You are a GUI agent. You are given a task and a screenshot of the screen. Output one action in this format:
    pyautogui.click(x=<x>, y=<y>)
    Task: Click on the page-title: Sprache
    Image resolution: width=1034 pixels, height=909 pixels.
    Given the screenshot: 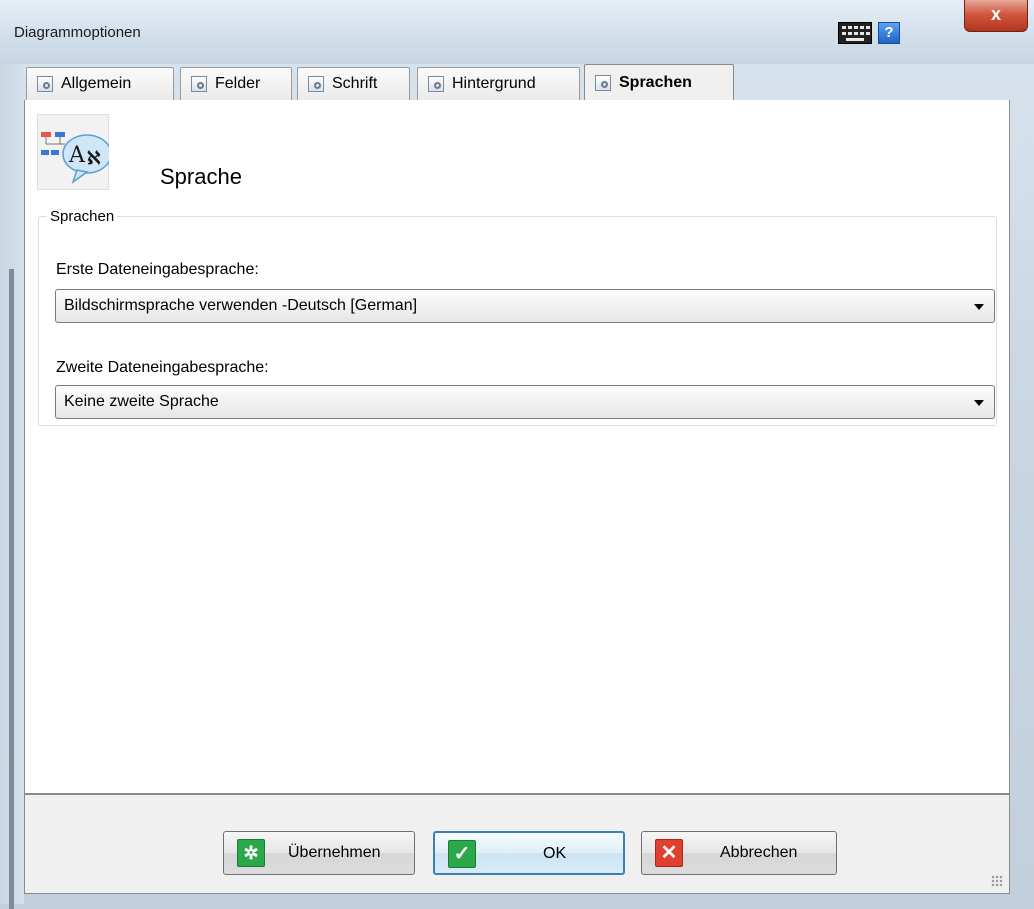 What is the action you would take?
    pyautogui.click(x=201, y=176)
    